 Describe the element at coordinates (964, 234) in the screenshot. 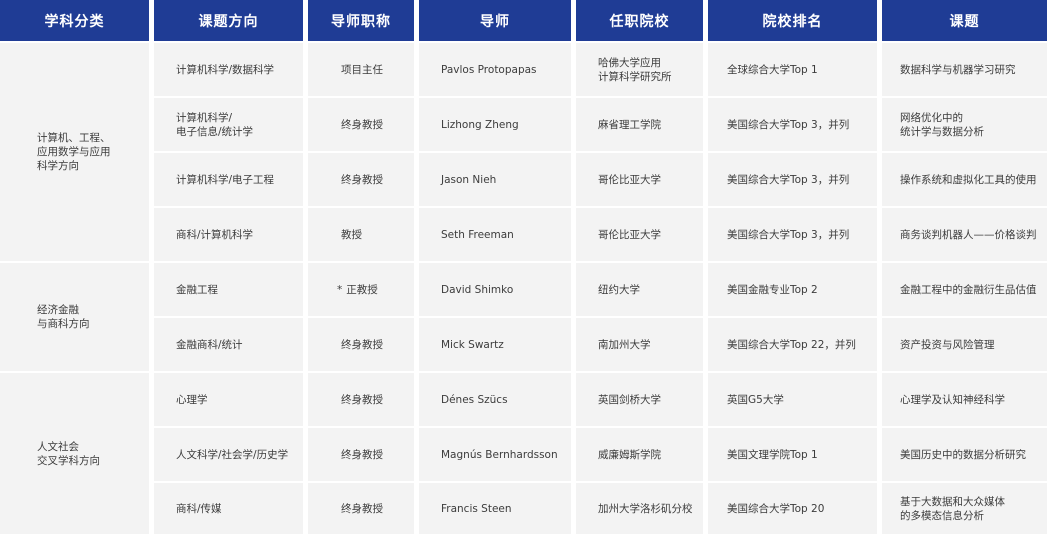

I see `cell-topic: 商务谈判机器人——价格谈判` at that location.